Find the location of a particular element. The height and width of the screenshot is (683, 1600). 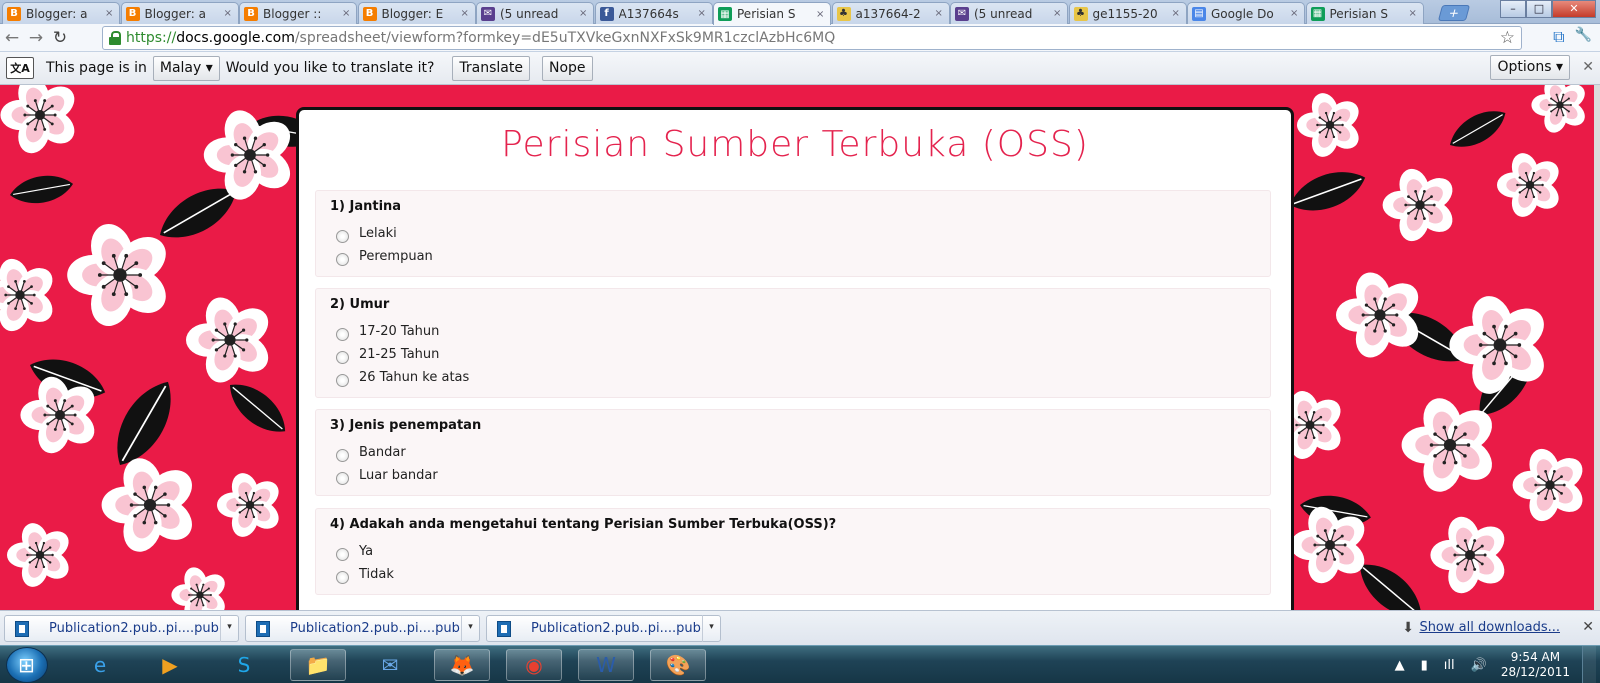

tab-label: (5 unread is located at coordinates (1003, 13).